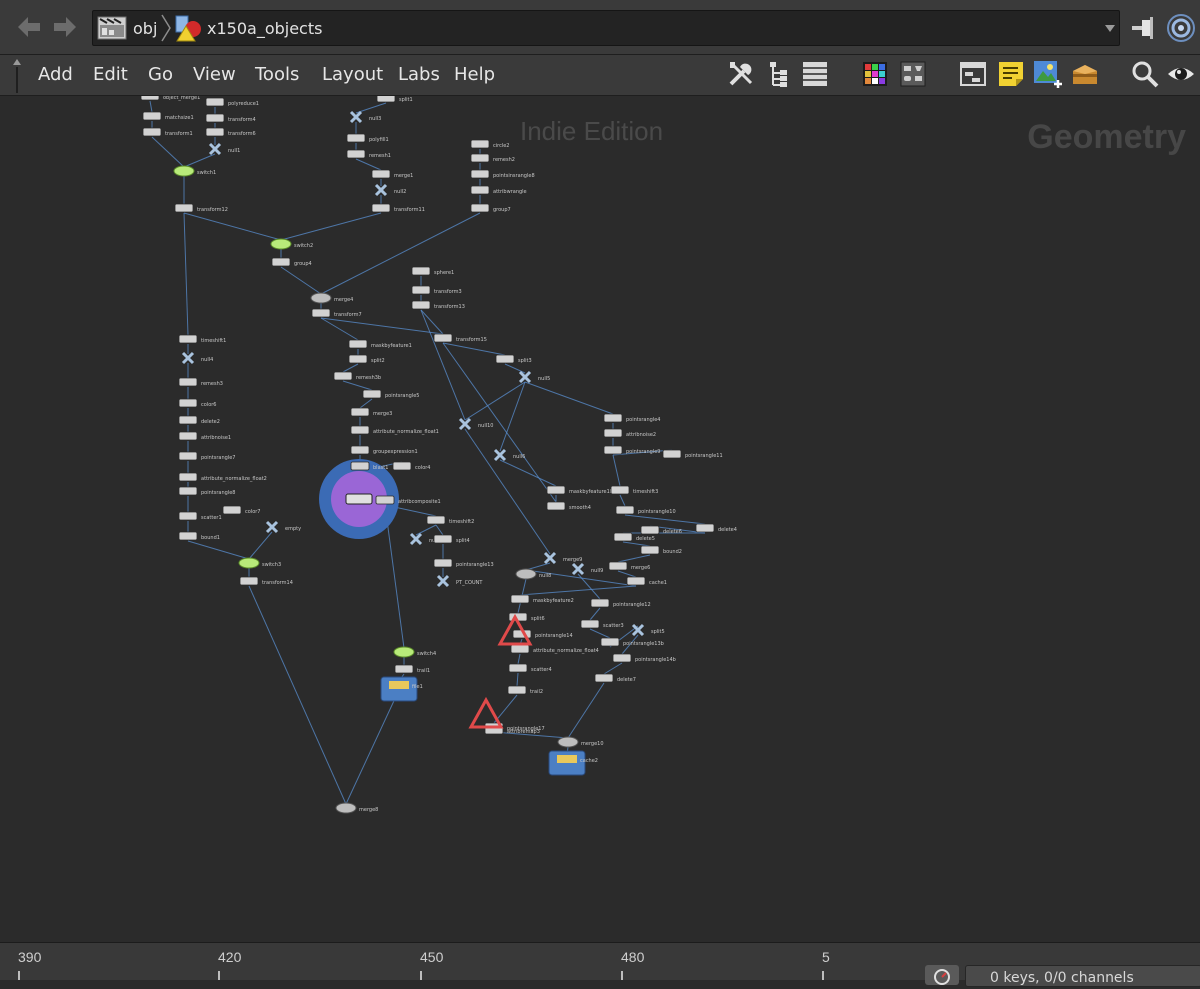 The height and width of the screenshot is (989, 1200). Describe the element at coordinates (204, 436) in the screenshot. I see `node-attribnoise1: attribnoise1` at that location.